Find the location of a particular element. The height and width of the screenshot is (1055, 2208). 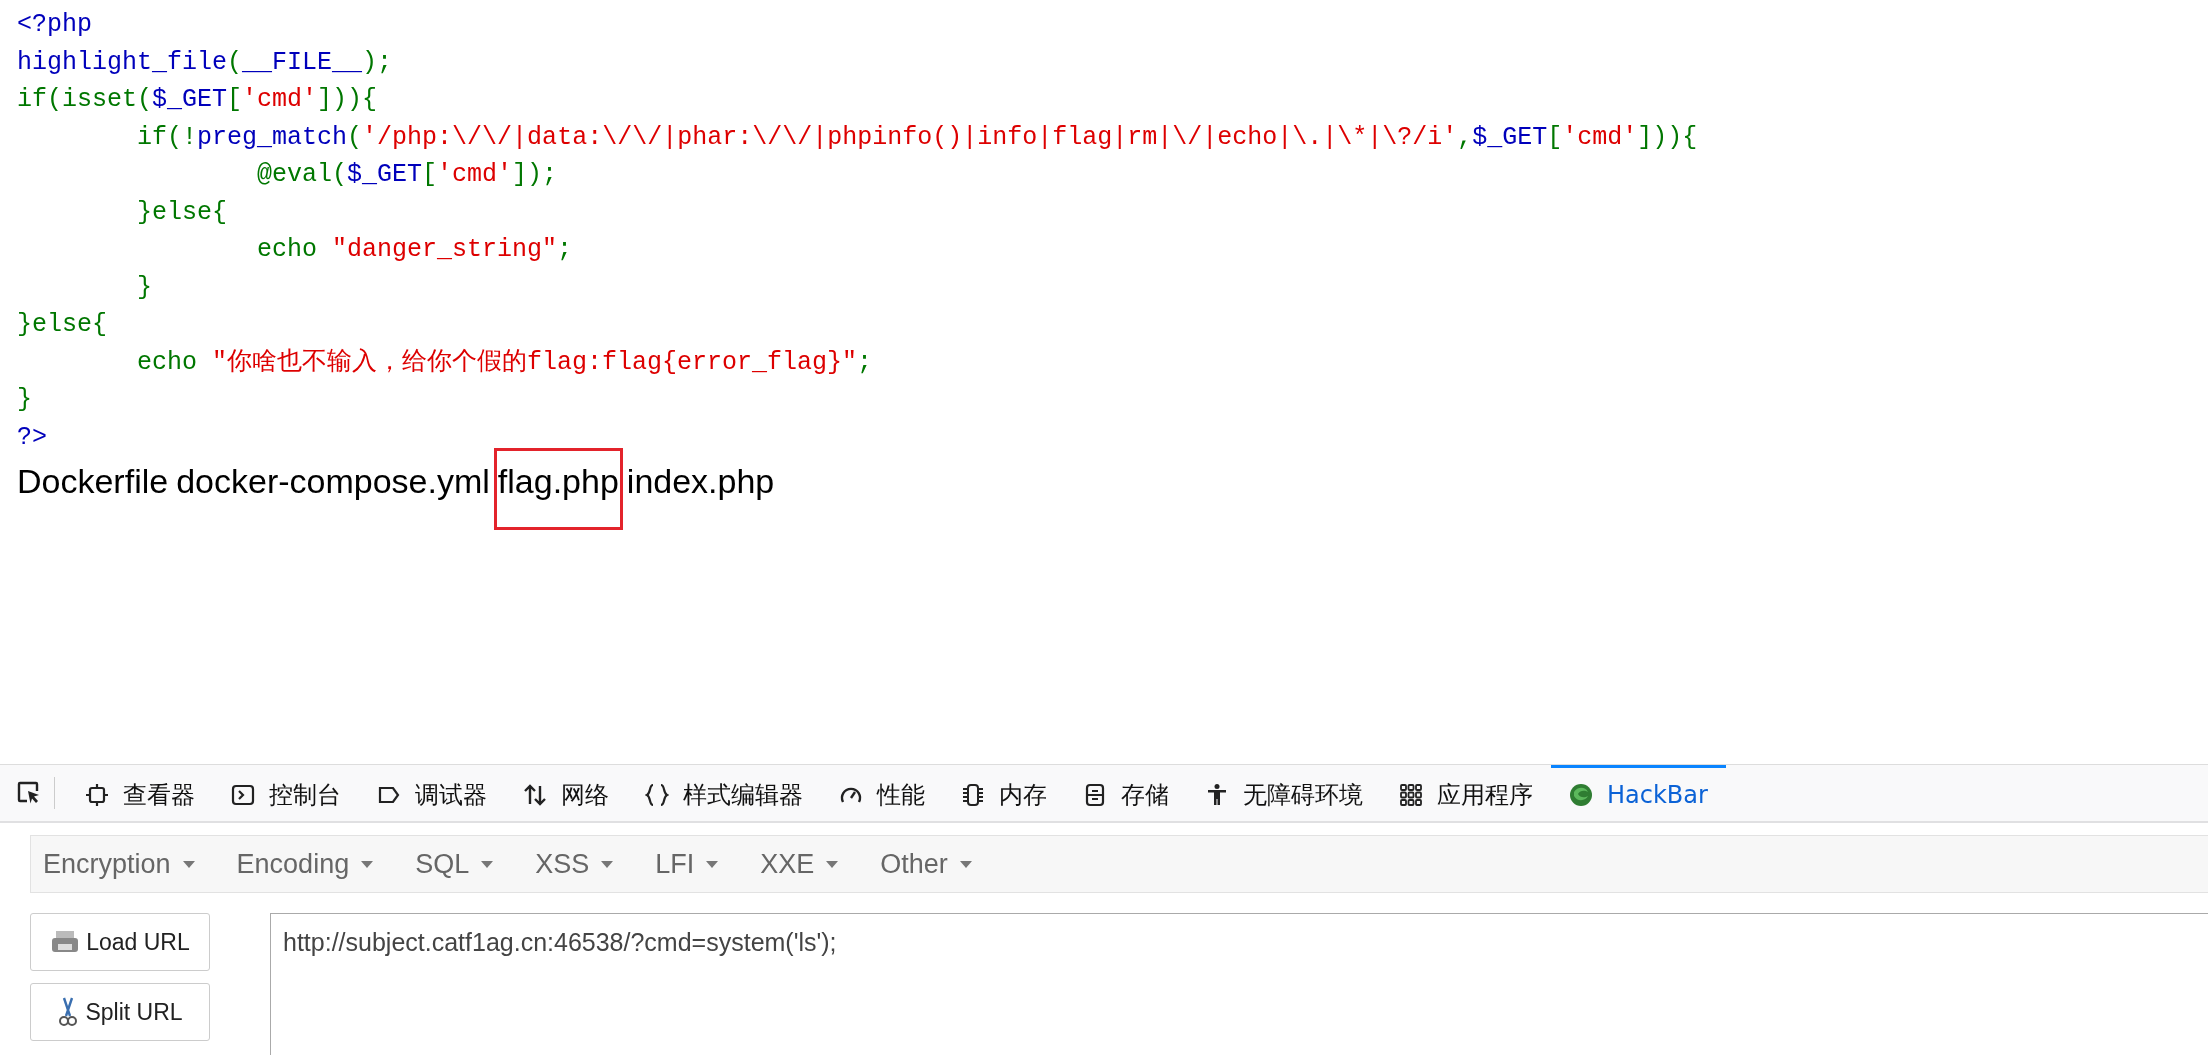

memory-icon is located at coordinates (973, 794).